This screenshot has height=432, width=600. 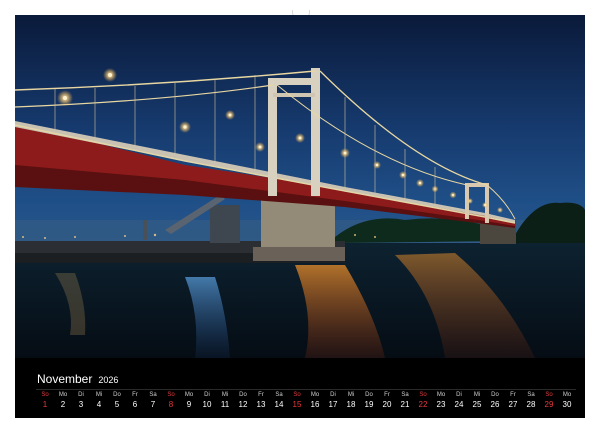 I want to click on day-cell: Do 5, so click(x=117, y=400).